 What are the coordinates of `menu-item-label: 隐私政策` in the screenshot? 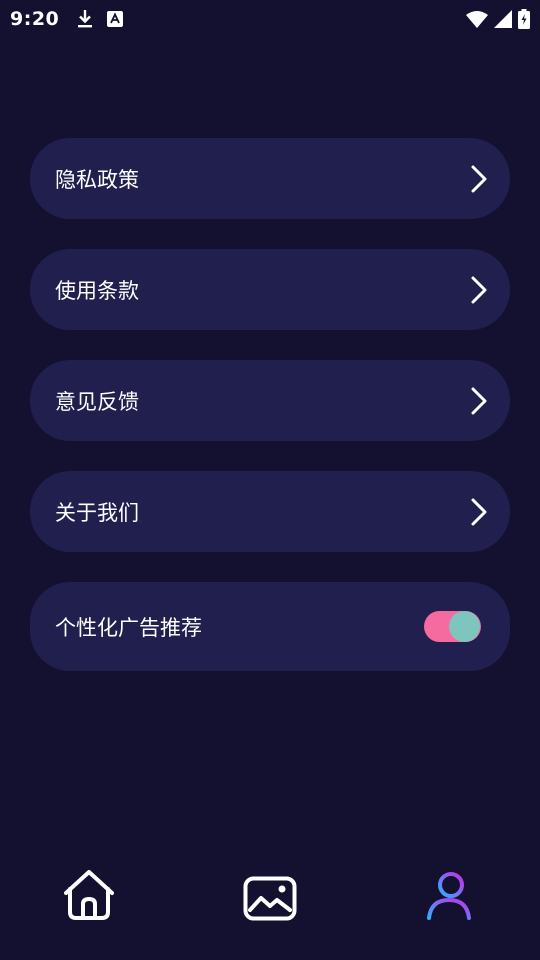 It's located at (97, 179).